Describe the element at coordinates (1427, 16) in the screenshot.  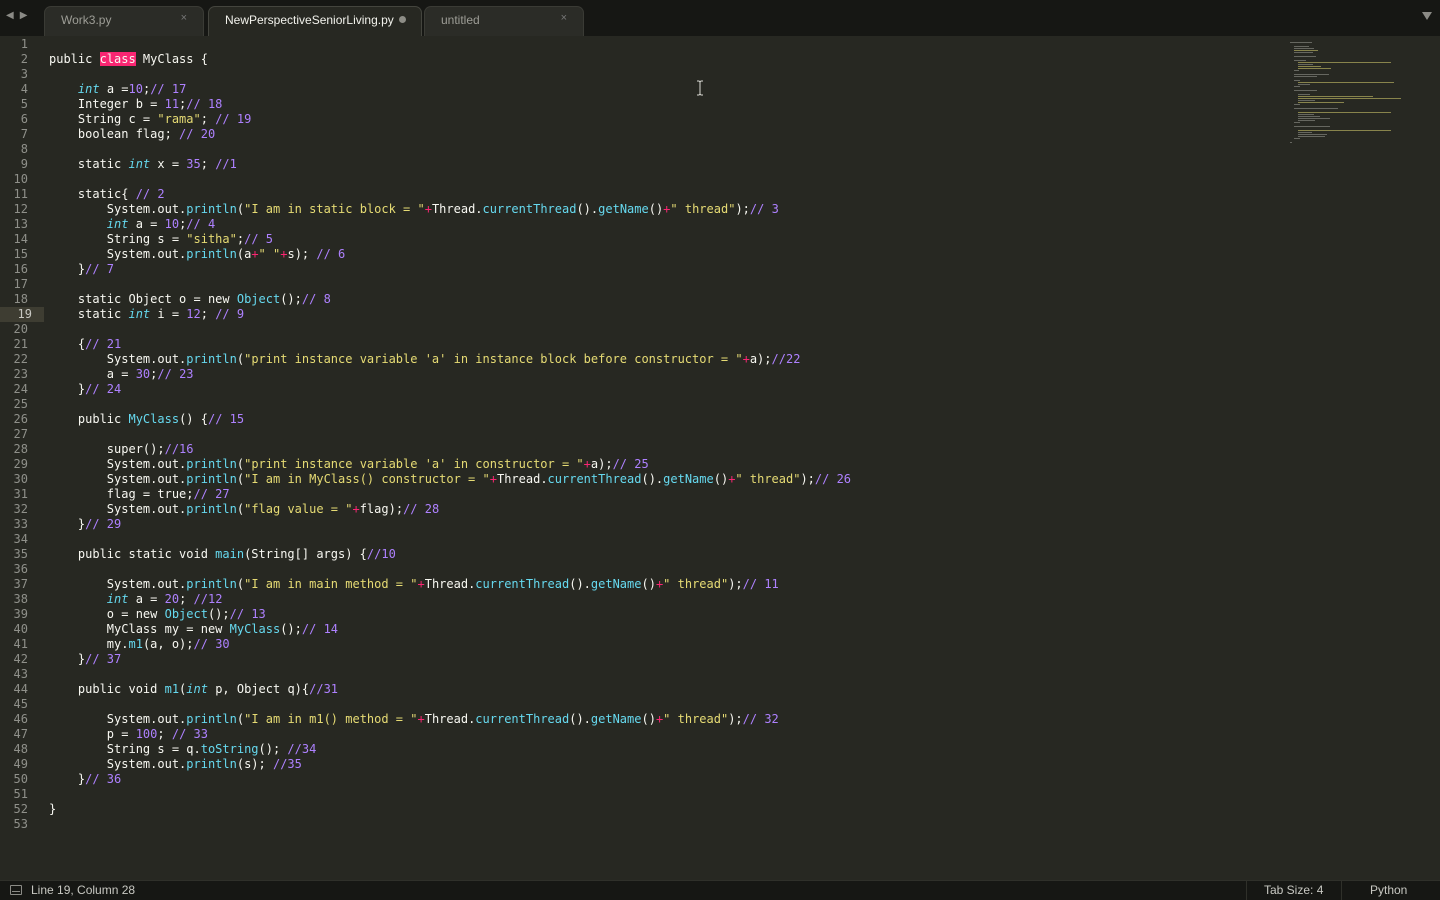
I see `dropdown-arrow-icon` at that location.